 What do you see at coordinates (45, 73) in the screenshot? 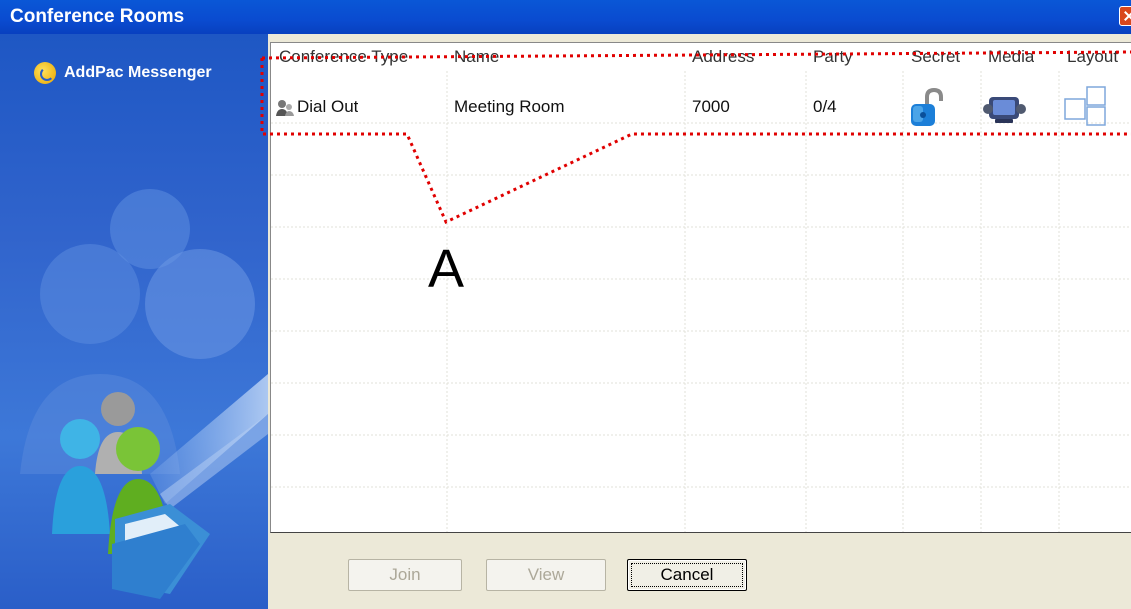
I see `phone-logo-icon` at bounding box center [45, 73].